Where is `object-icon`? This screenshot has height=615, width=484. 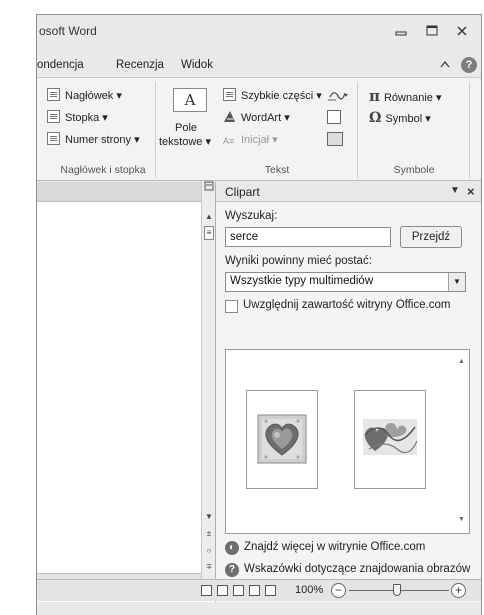 object-icon is located at coordinates (335, 139).